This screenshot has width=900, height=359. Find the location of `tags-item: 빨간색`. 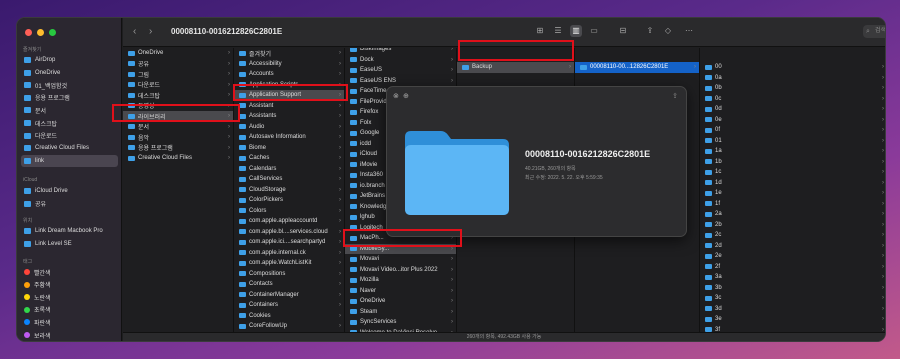

tags-item: 빨간색 is located at coordinates (69, 272).